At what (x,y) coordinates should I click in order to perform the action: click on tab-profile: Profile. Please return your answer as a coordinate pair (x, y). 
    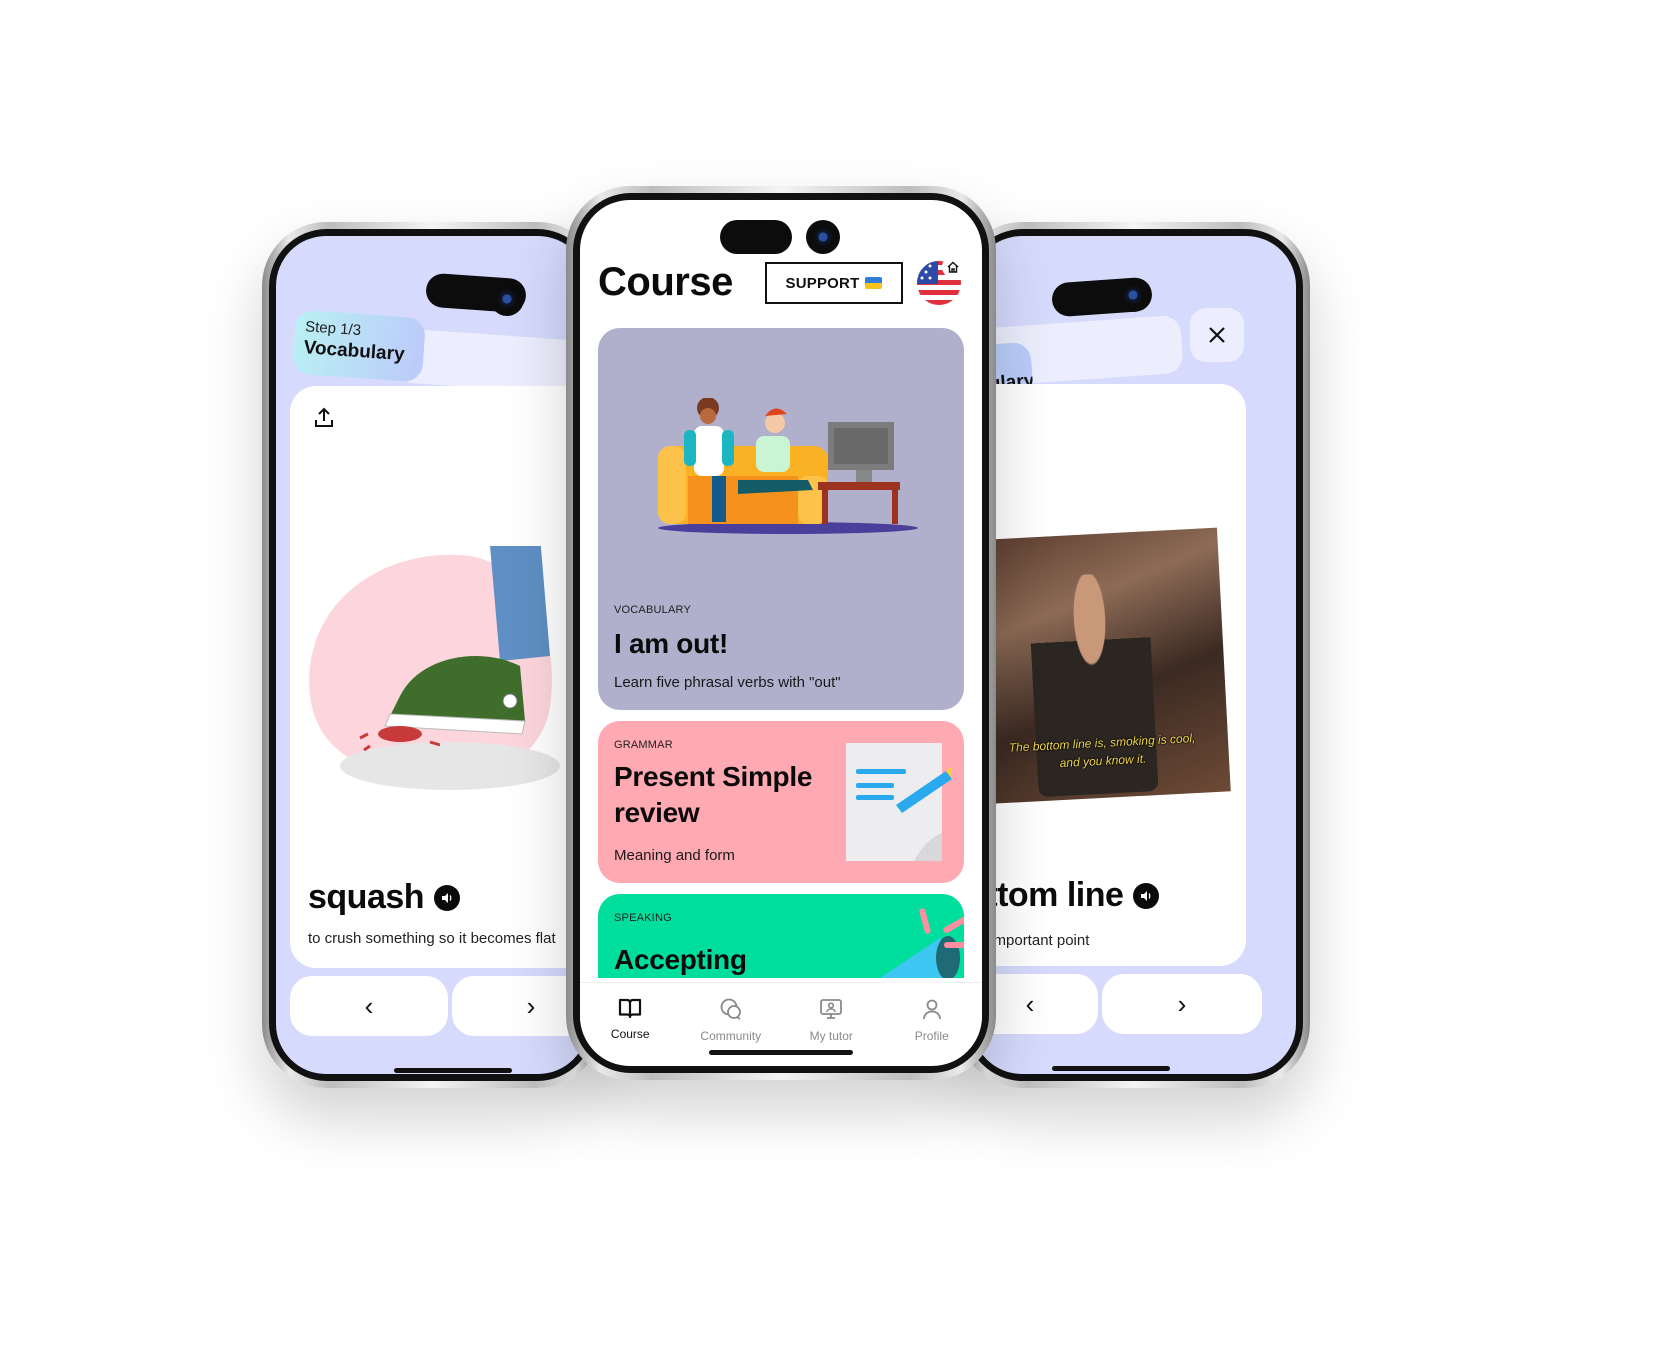
    Looking at the image, I should click on (932, 1022).